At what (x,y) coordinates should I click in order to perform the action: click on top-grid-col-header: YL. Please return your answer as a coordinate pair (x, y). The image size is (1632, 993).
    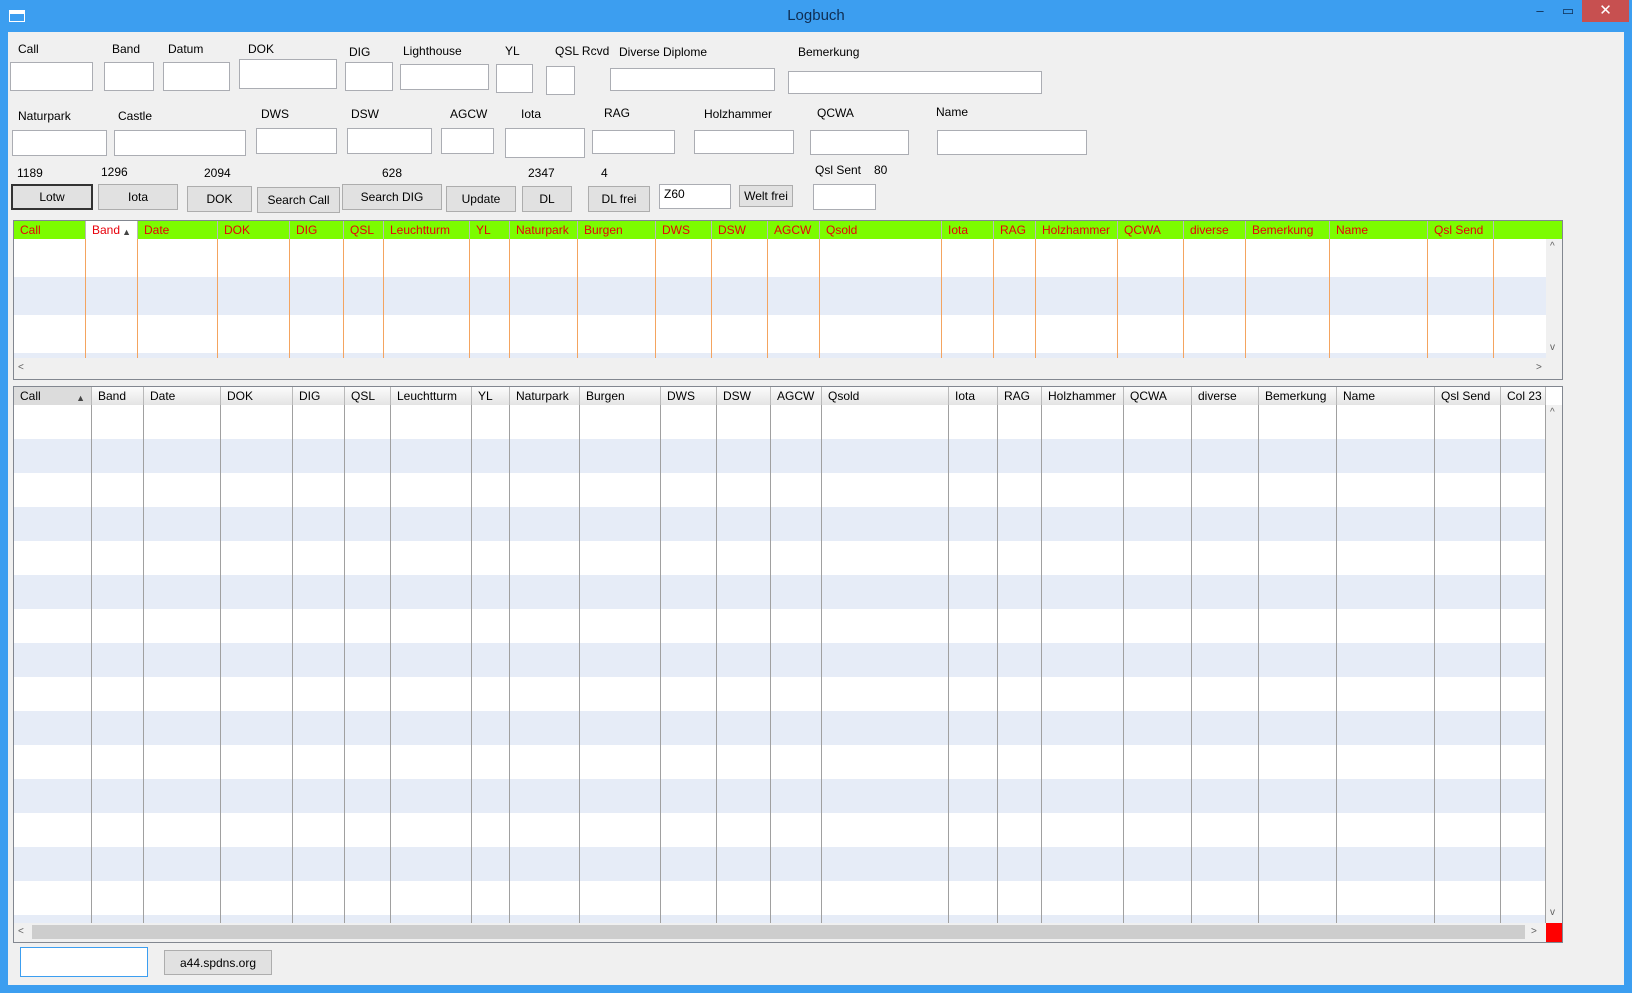
    Looking at the image, I should click on (490, 230).